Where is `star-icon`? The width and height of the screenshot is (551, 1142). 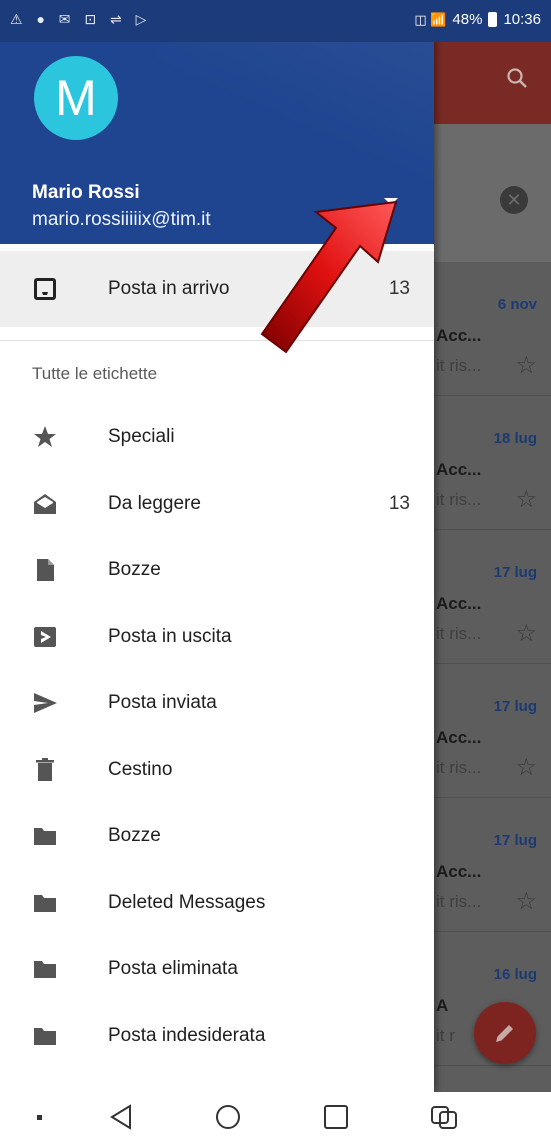 star-icon is located at coordinates (45, 437).